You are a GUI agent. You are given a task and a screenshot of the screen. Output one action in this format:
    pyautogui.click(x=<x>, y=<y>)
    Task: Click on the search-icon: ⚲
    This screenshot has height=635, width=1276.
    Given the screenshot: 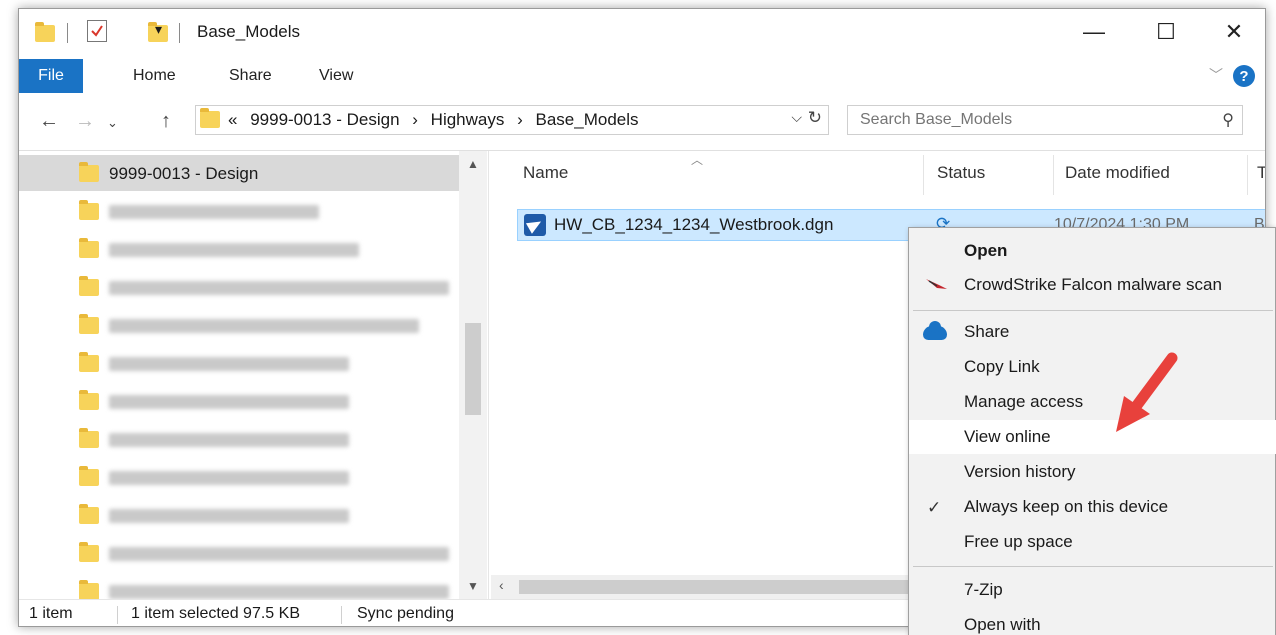 What is the action you would take?
    pyautogui.click(x=1228, y=120)
    